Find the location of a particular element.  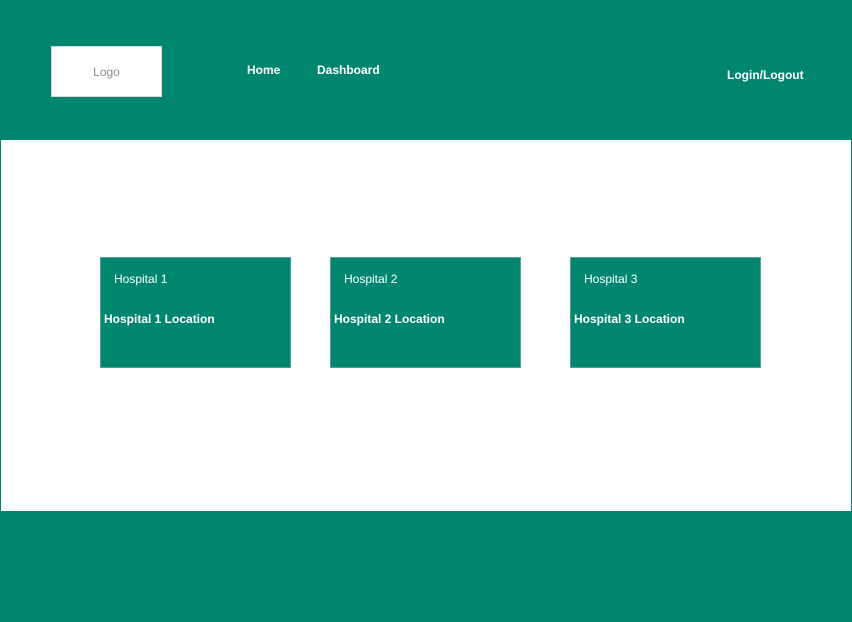

nav-dashboard-link: Dashboard is located at coordinates (348, 70).